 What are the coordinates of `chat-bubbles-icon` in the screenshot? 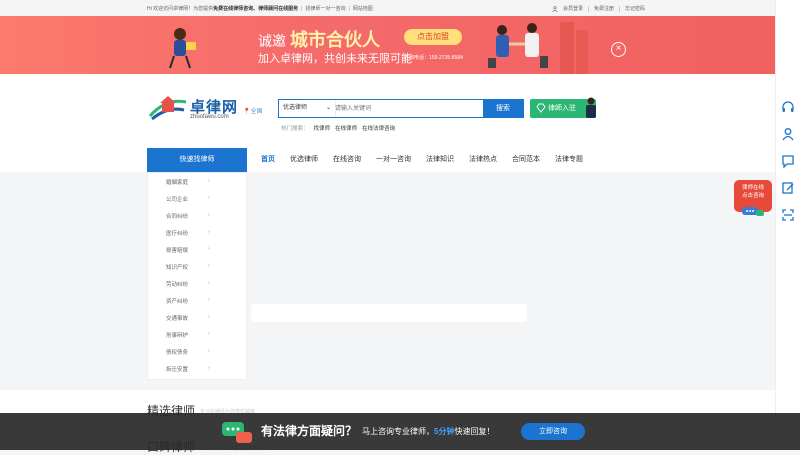 It's located at (237, 432).